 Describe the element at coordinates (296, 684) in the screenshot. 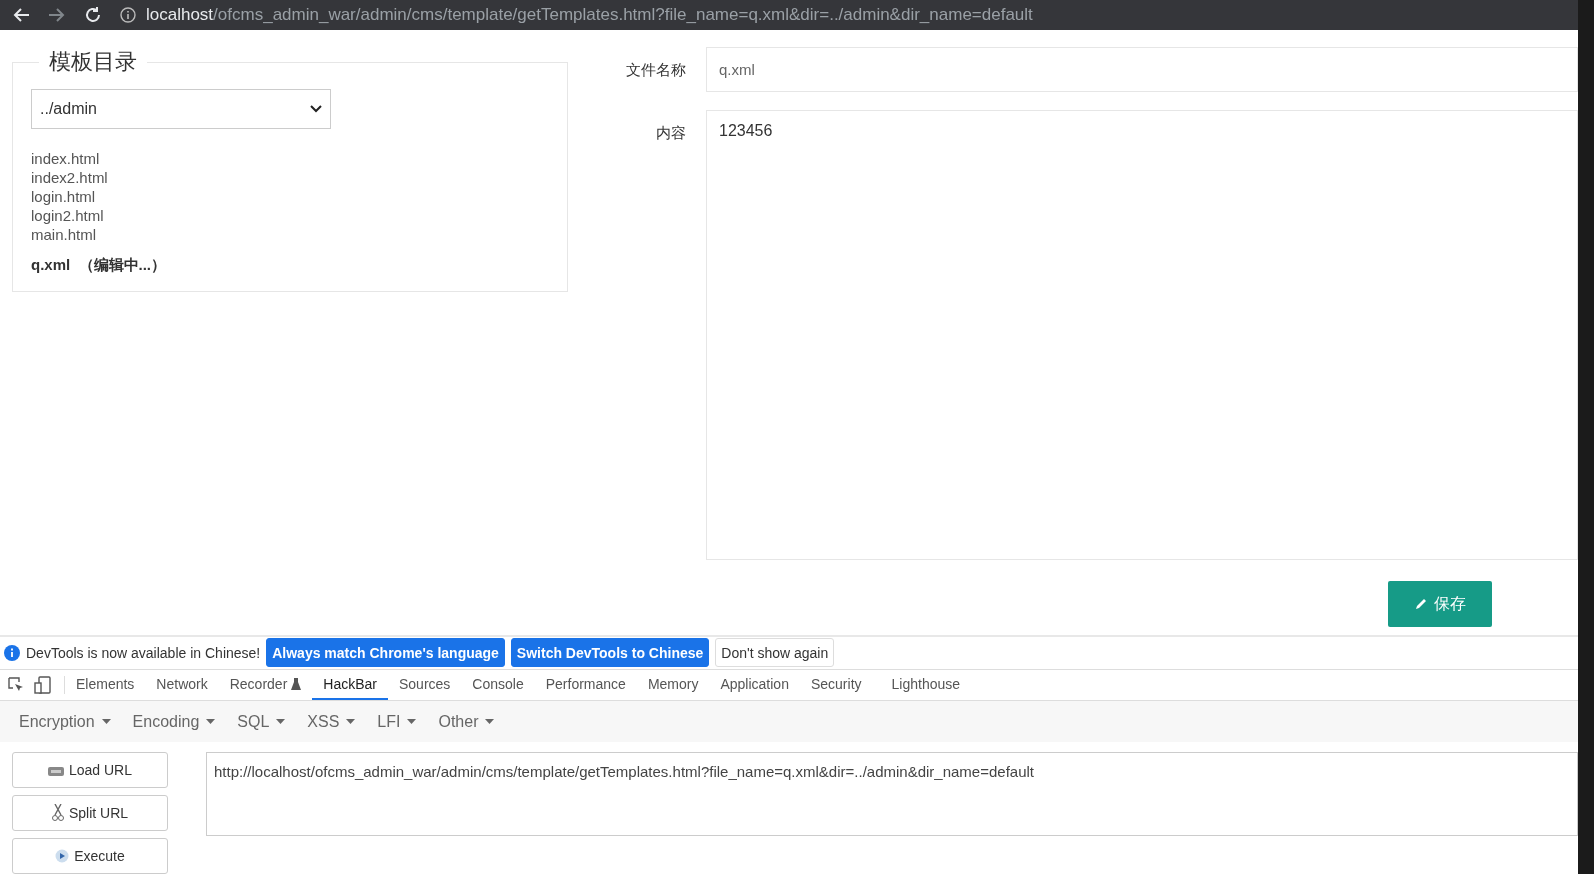

I see `flask-icon` at that location.